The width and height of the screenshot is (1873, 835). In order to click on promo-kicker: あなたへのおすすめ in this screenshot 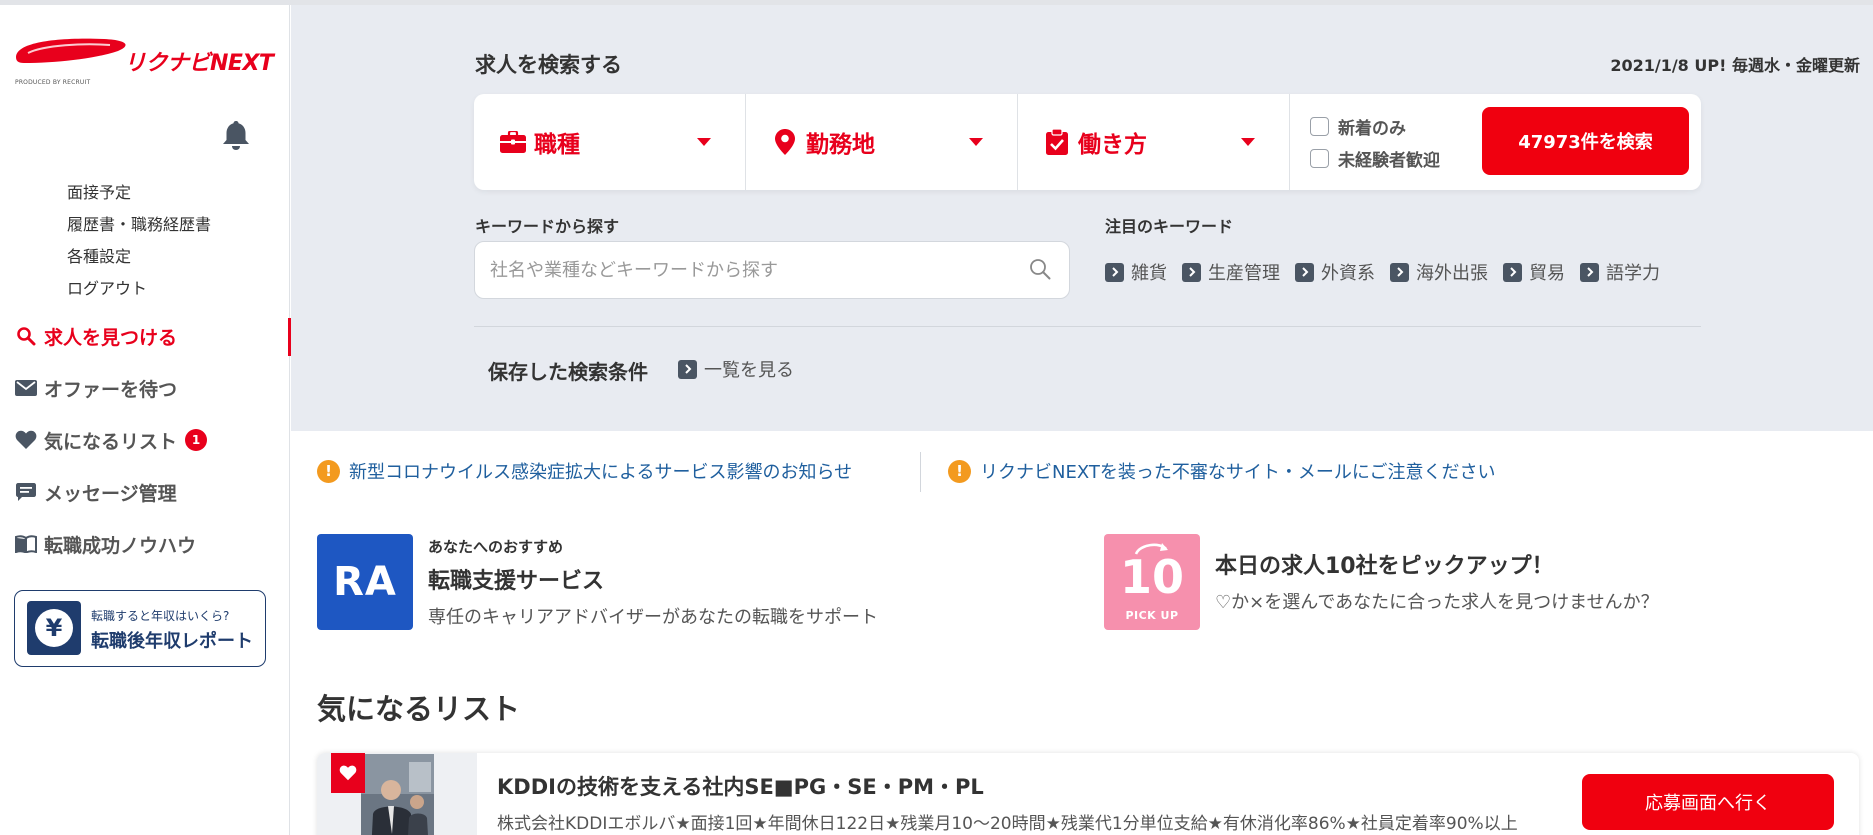, I will do `click(496, 547)`.